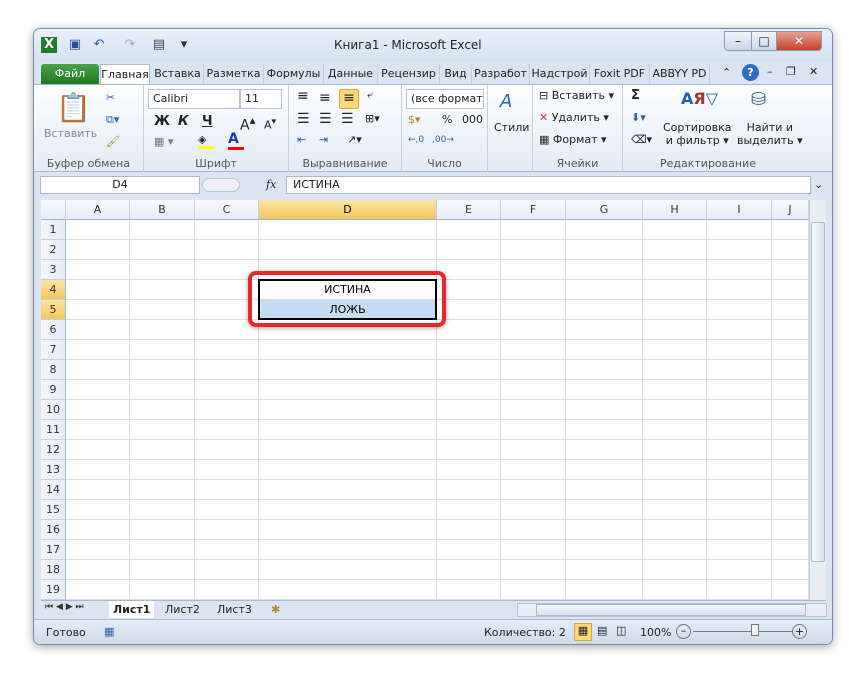  I want to click on decrease-indent-icon: ⇤, so click(301, 139).